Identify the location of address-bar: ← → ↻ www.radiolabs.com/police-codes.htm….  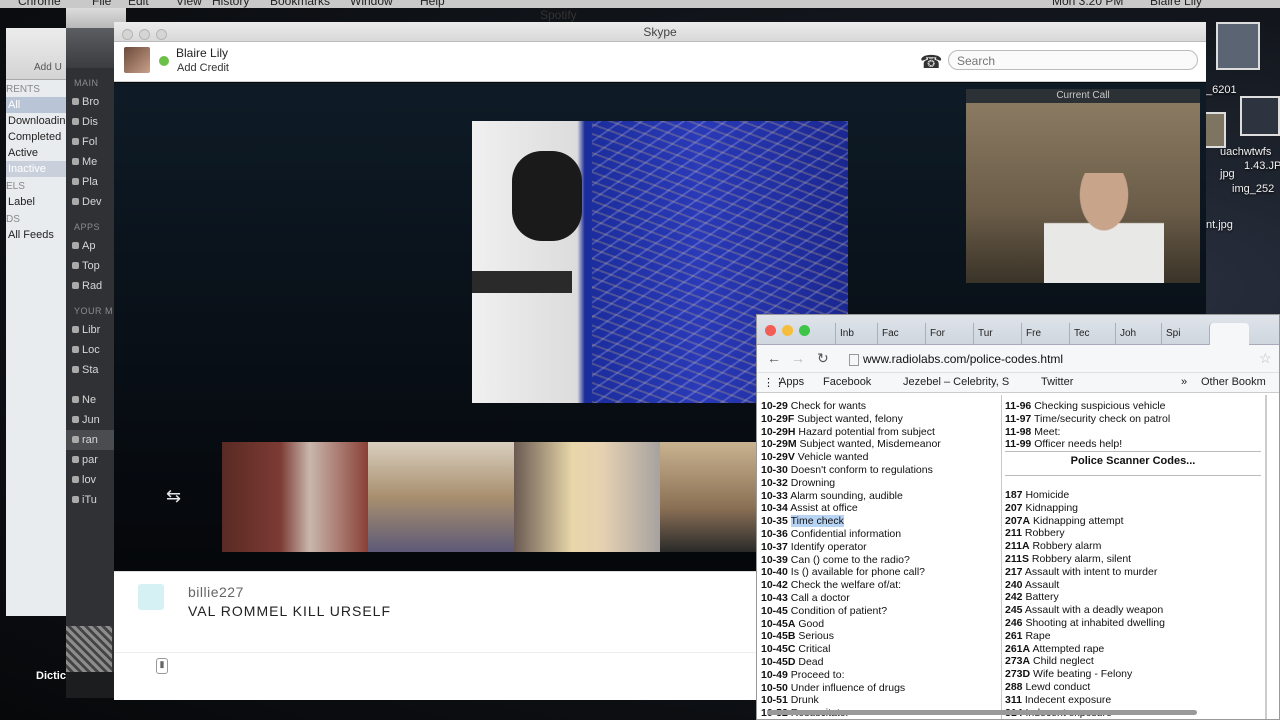
(1018, 359).